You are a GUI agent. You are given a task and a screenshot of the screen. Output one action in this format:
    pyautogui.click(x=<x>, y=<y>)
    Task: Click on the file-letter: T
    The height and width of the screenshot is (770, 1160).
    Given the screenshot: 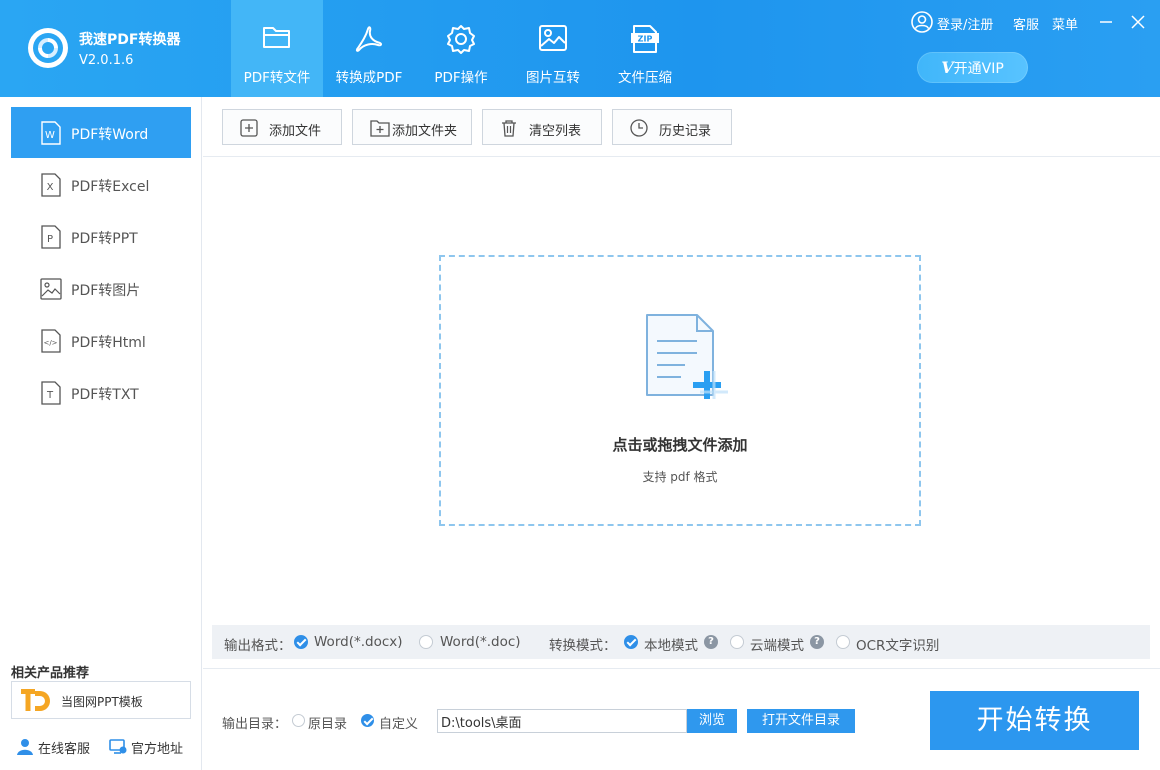 What is the action you would take?
    pyautogui.click(x=50, y=395)
    